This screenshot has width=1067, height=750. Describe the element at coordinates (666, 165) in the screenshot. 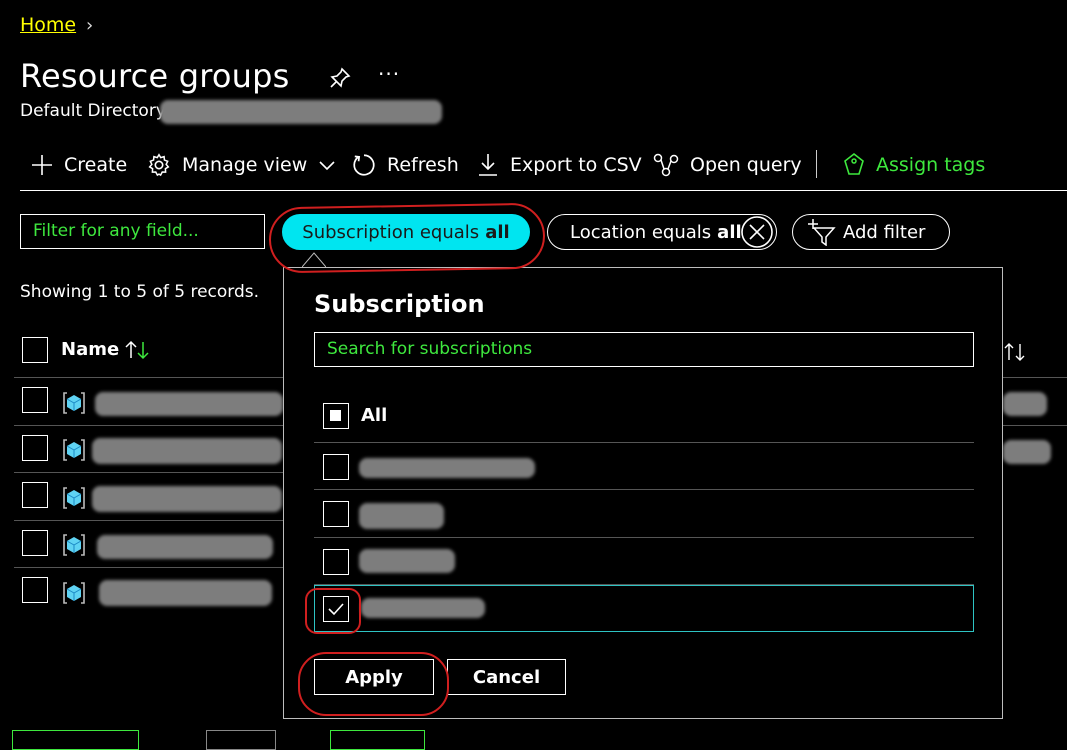

I see `query-graph-icon` at that location.